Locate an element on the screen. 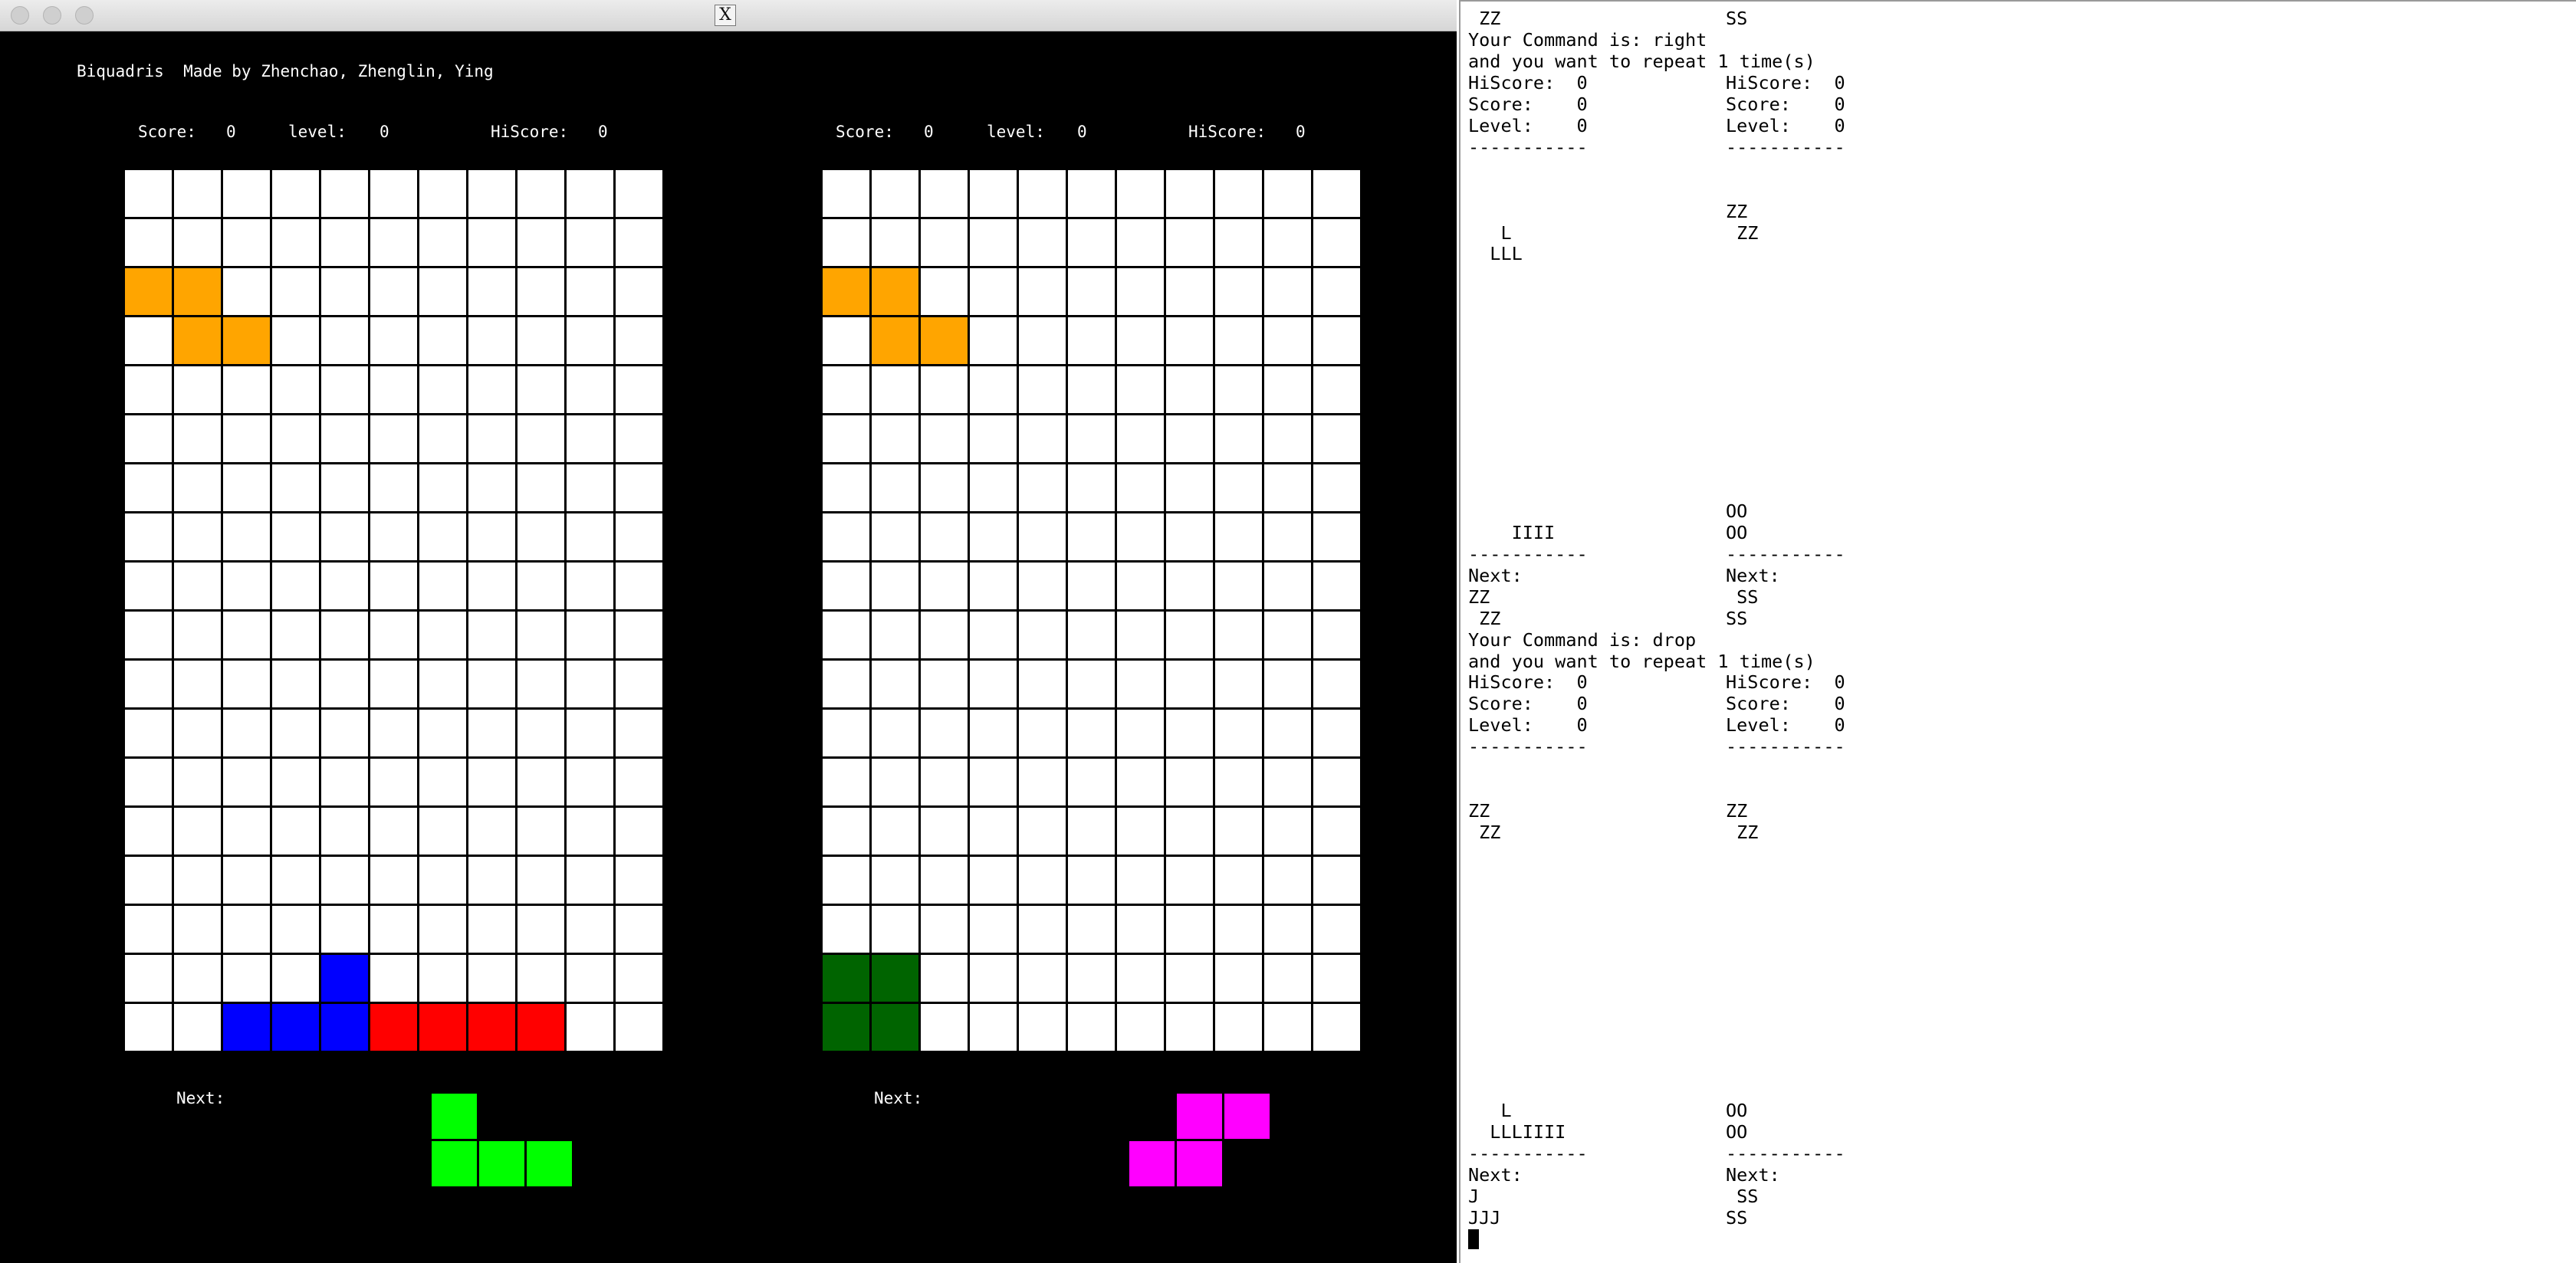 The width and height of the screenshot is (2576, 1263). terminal-line-left: and you want to repeat 1 time(s) is located at coordinates (1641, 61).